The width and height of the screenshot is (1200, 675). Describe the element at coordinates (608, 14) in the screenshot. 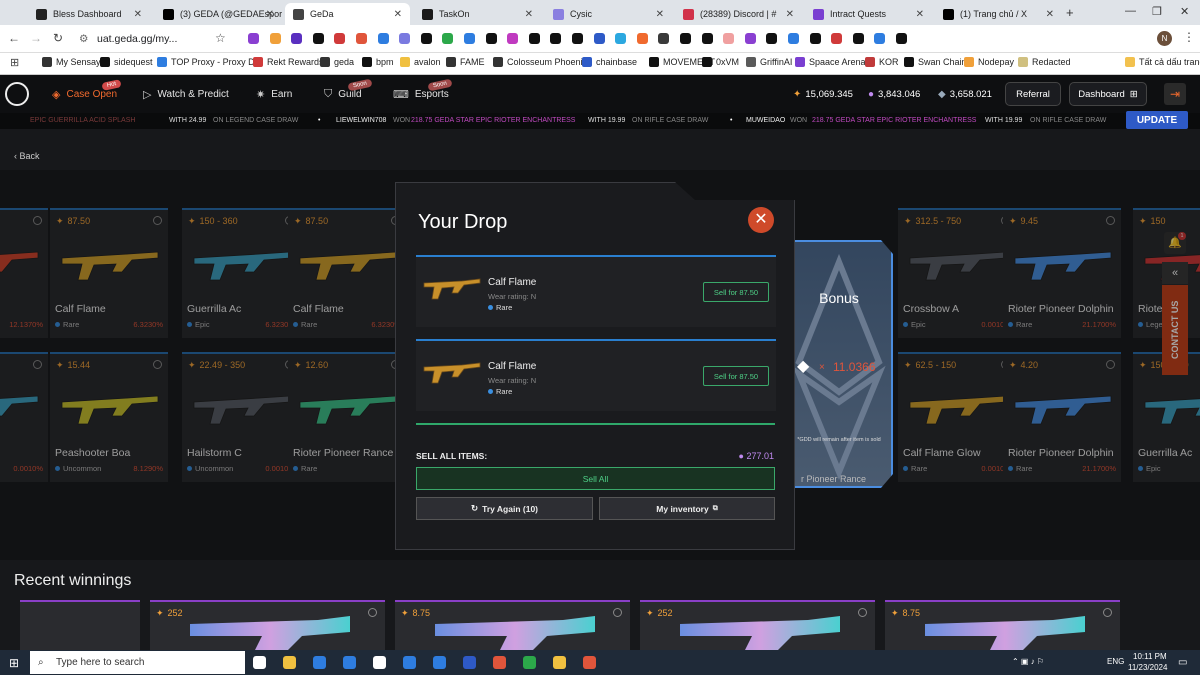

I see `browser-tab: Cysic ✕` at that location.